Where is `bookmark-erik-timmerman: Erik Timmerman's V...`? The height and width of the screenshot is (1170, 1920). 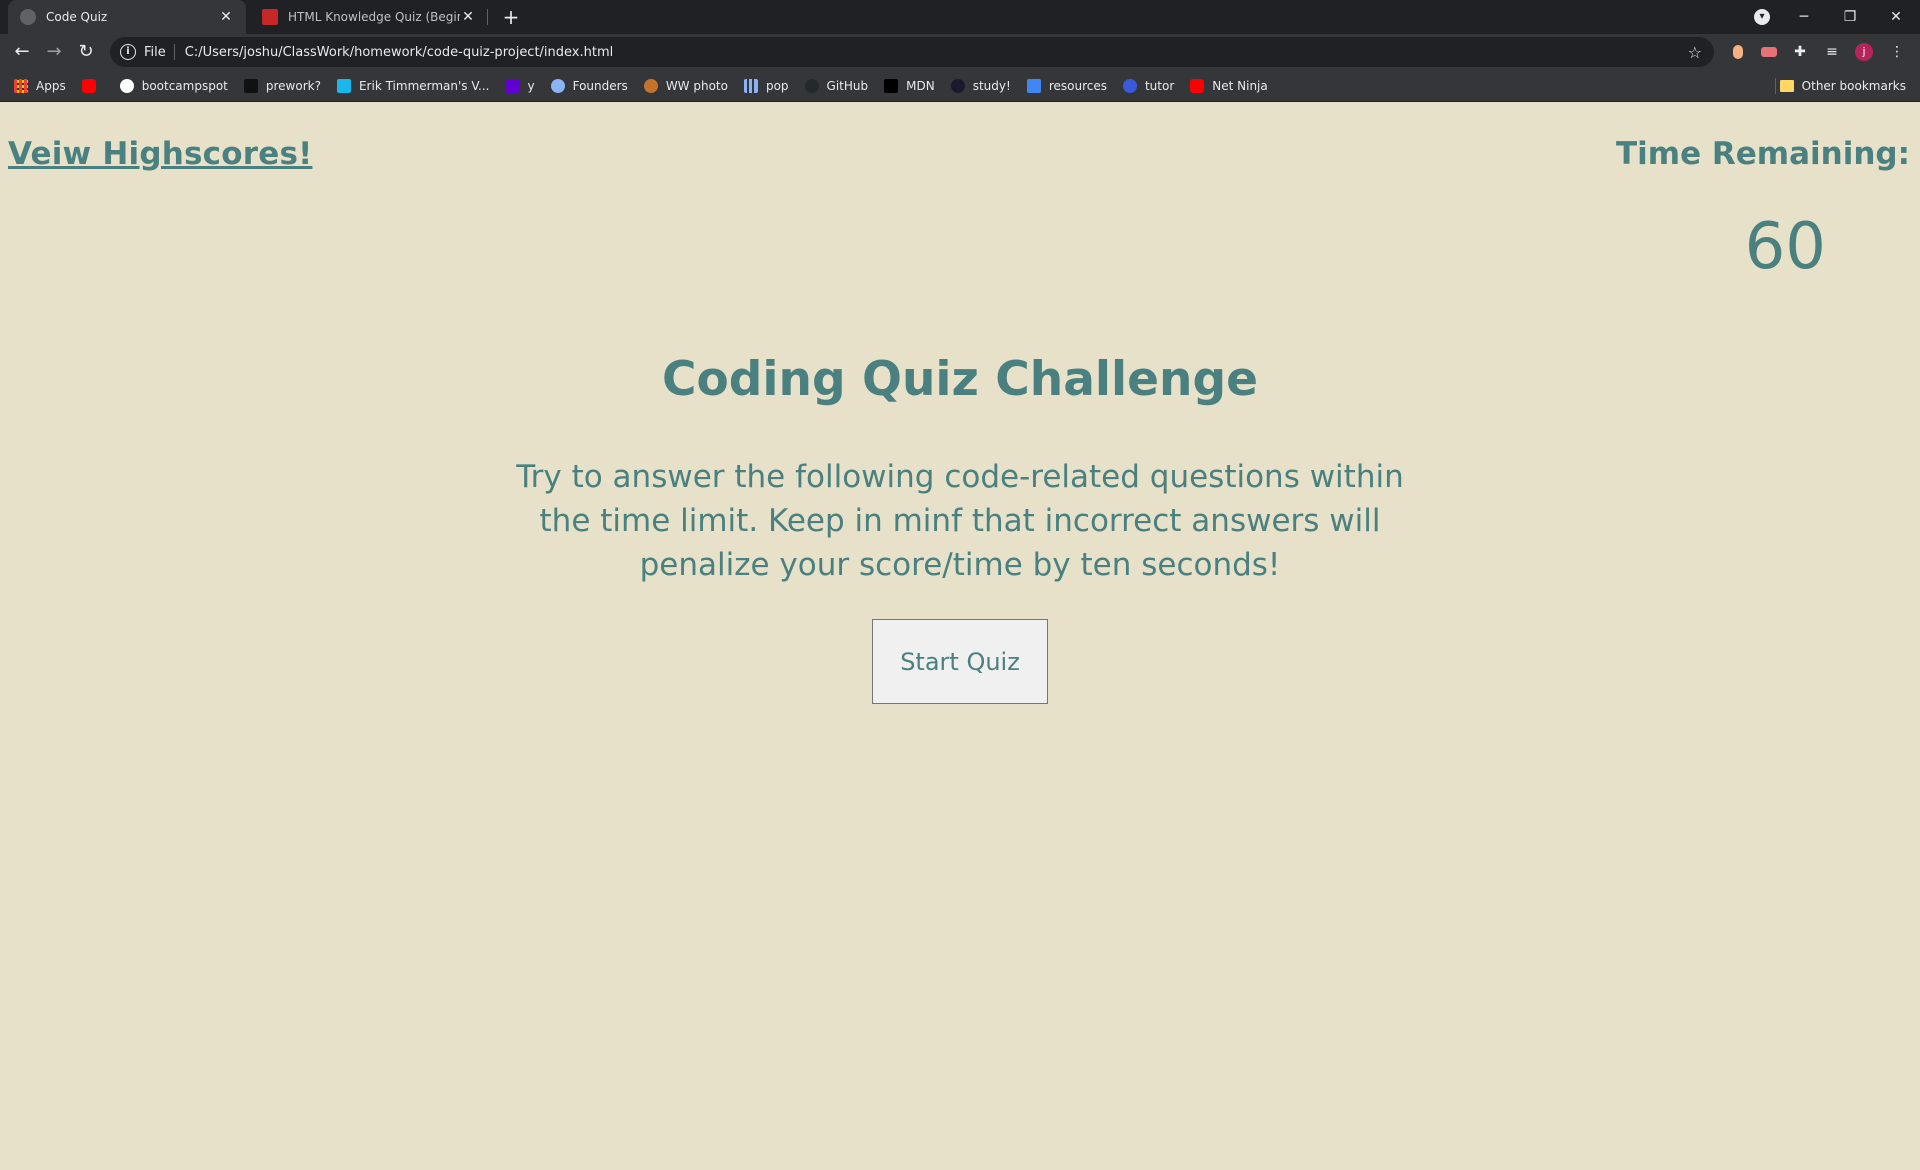
bookmark-erik-timmerman: Erik Timmerman's V... is located at coordinates (413, 85).